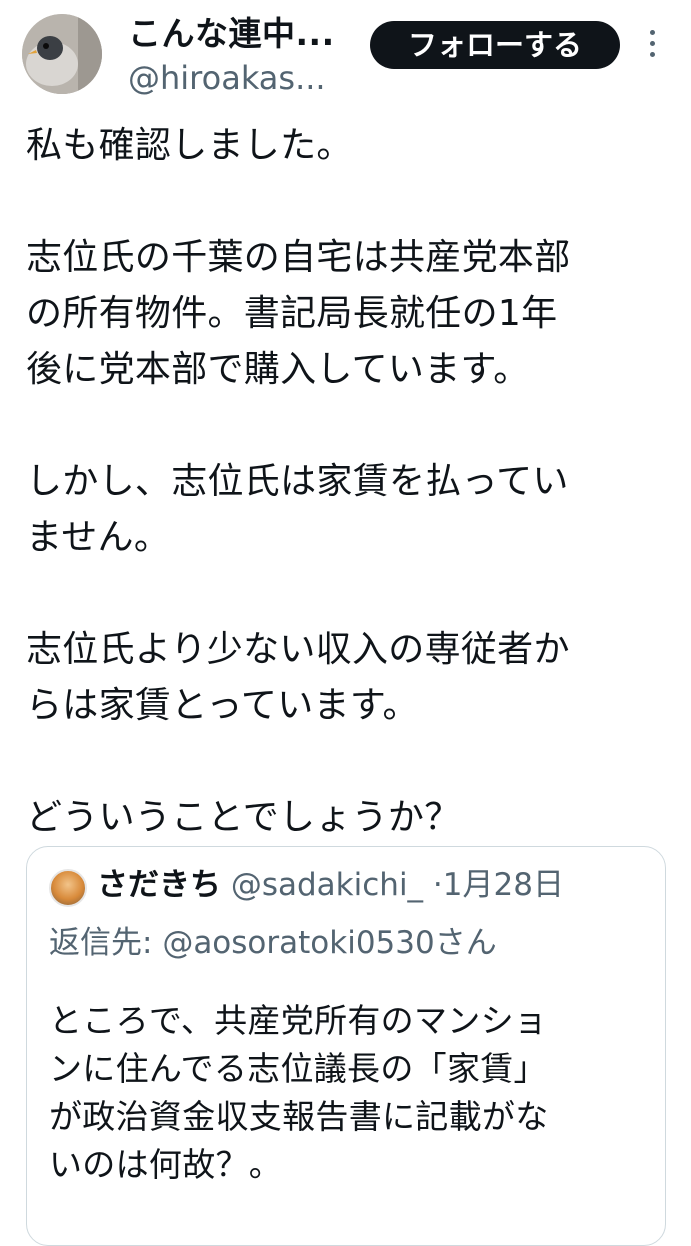 The width and height of the screenshot is (691, 1246). I want to click on tweet-line: らは家賃とっています。, so click(222, 705).